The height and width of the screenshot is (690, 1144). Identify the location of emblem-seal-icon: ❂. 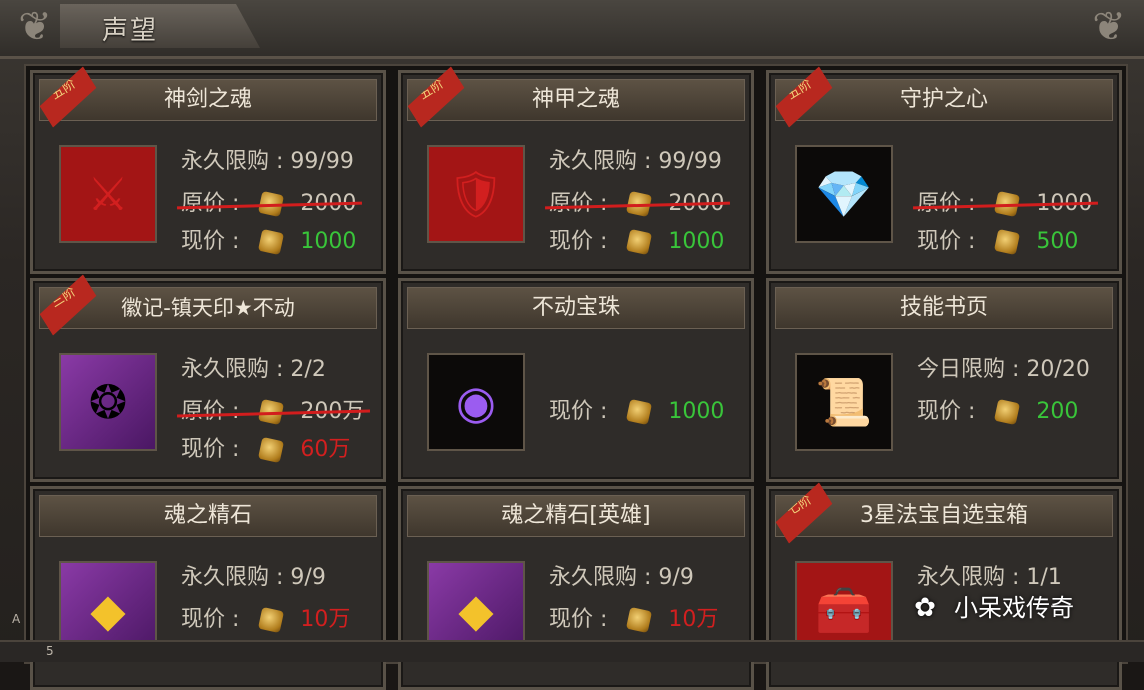
(108, 402).